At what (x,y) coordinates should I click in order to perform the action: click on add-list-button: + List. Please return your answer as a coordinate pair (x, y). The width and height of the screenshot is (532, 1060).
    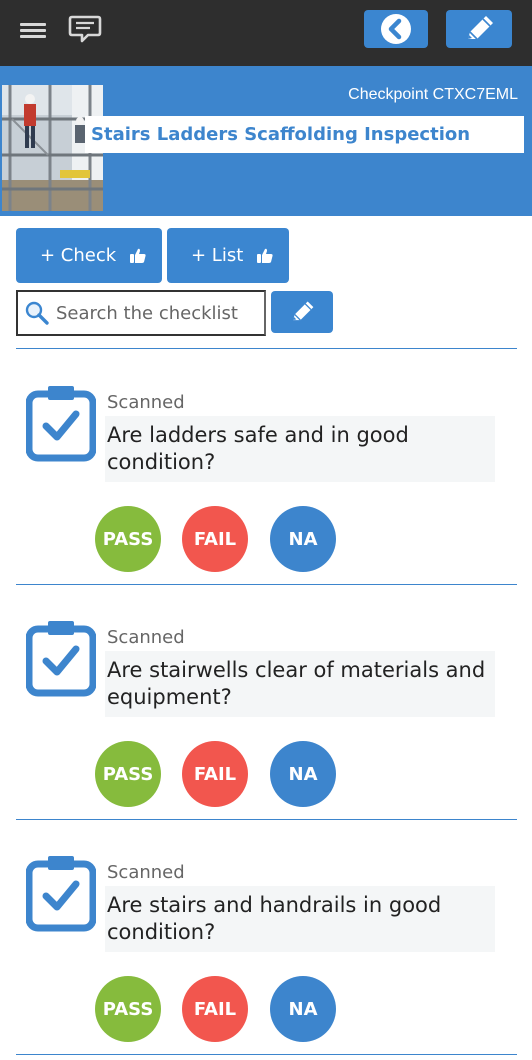
    Looking at the image, I should click on (228, 255).